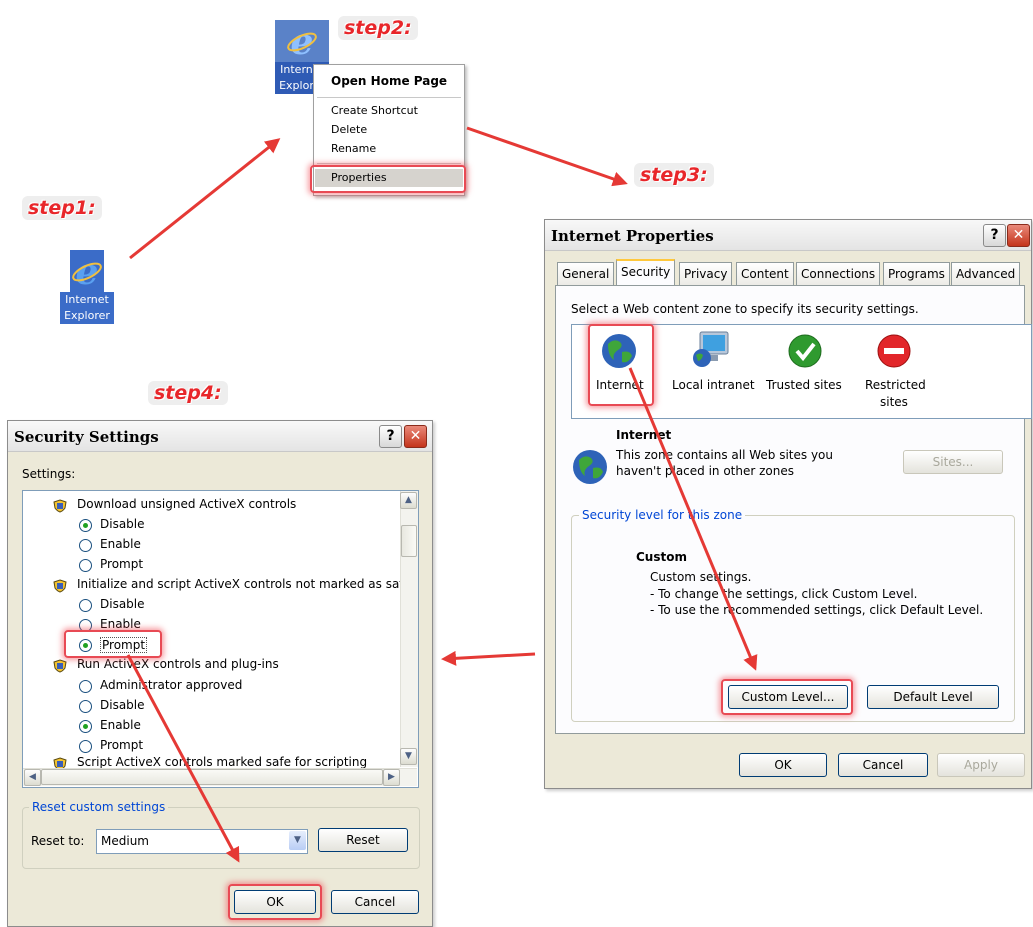 This screenshot has height=927, width=1033. I want to click on step1-label: step1:, so click(62, 208).